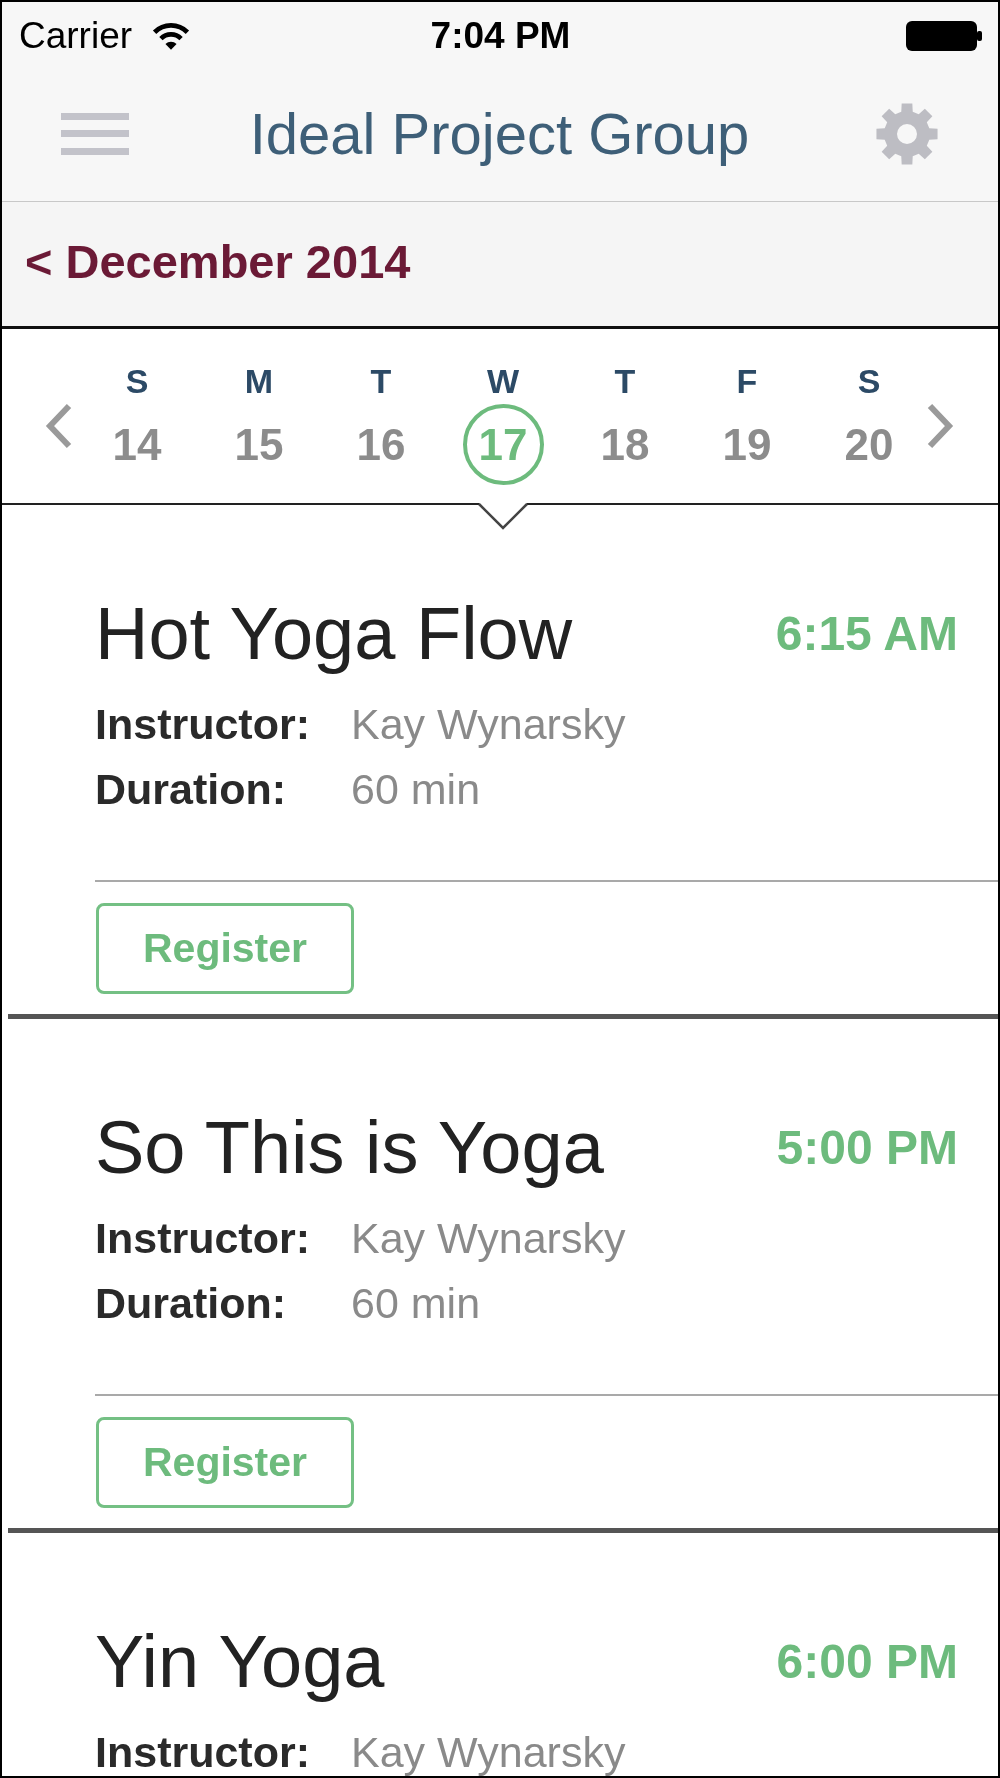 The width and height of the screenshot is (1000, 1778). What do you see at coordinates (625, 444) in the screenshot?
I see `date-button: 18` at bounding box center [625, 444].